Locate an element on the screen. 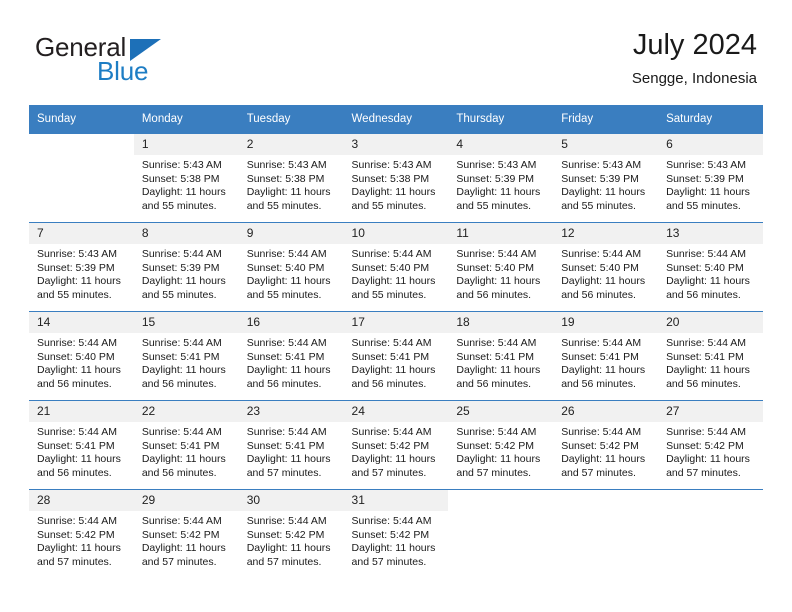  day-number is located at coordinates (81, 144).